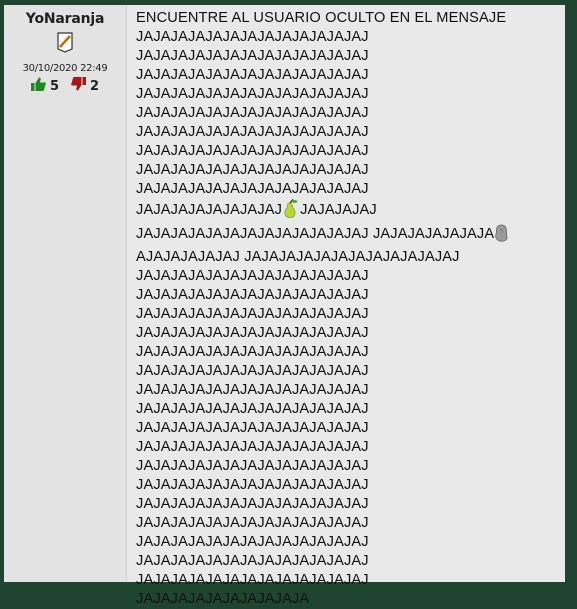 The image size is (577, 609). What do you see at coordinates (65, 19) in the screenshot?
I see `author-username: YoNaranja` at bounding box center [65, 19].